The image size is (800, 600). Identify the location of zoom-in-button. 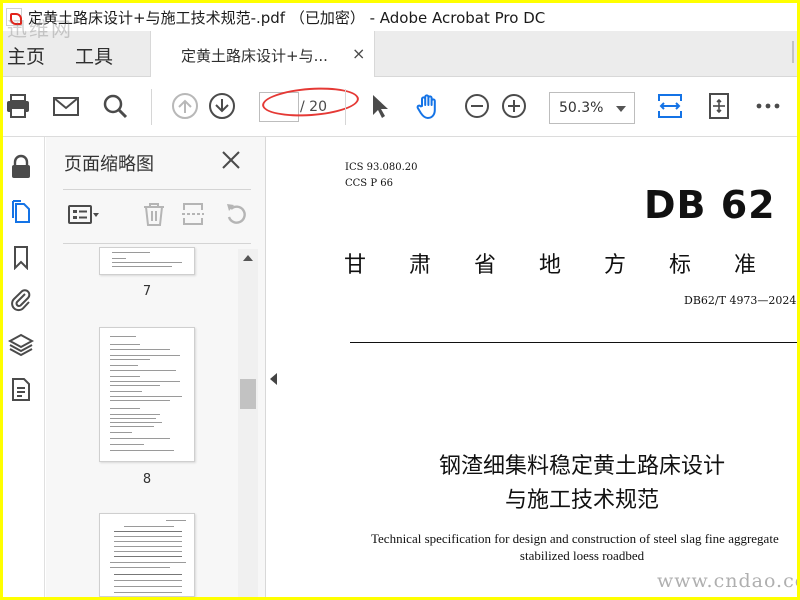
(514, 106).